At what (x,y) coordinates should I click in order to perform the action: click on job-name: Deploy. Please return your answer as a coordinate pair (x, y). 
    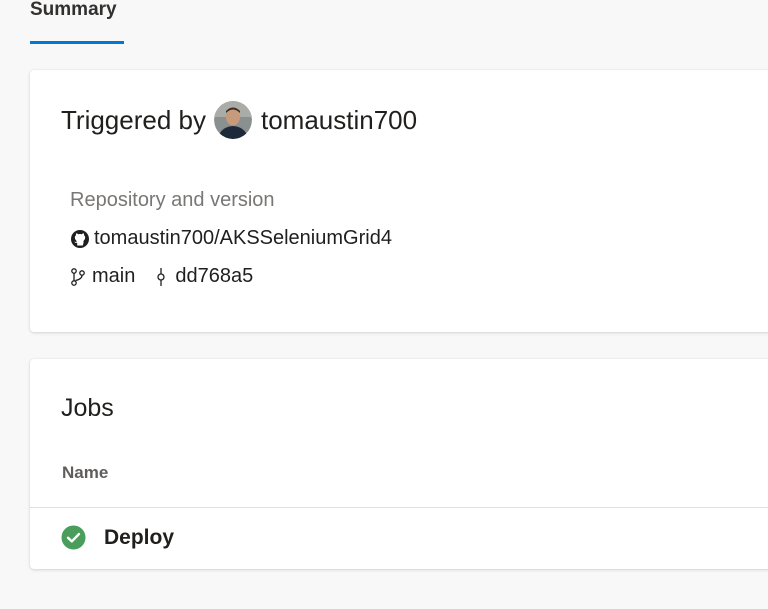
    Looking at the image, I should click on (139, 538).